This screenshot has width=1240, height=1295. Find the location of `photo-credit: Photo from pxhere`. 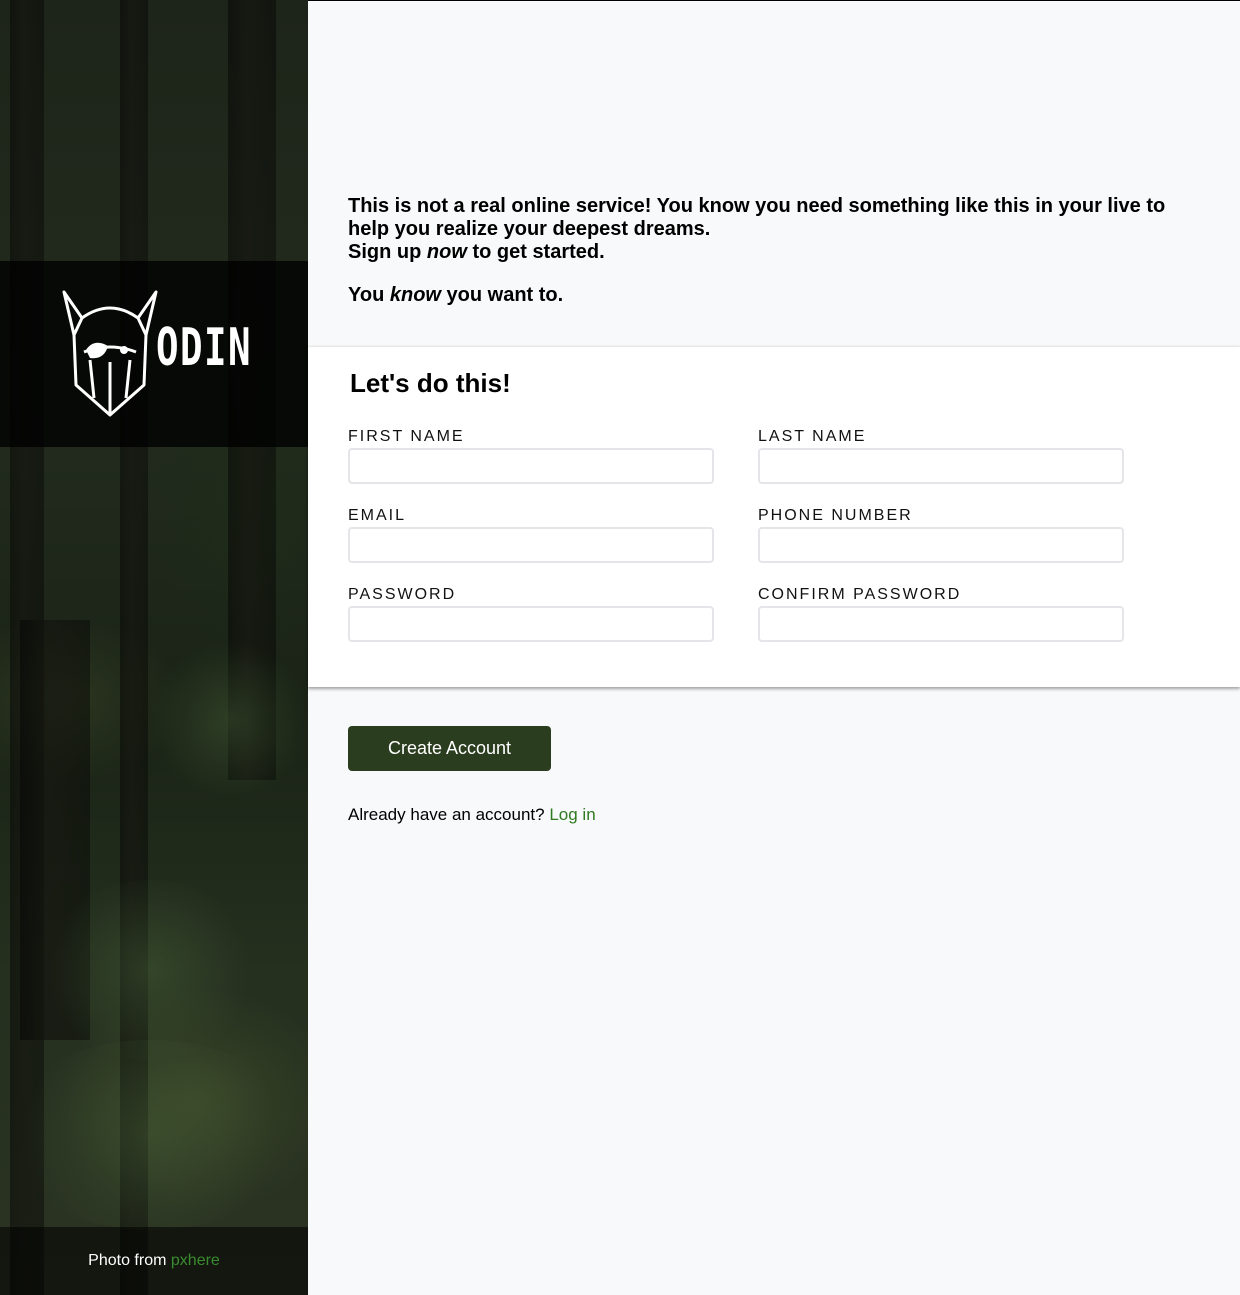

photo-credit: Photo from pxhere is located at coordinates (154, 1261).